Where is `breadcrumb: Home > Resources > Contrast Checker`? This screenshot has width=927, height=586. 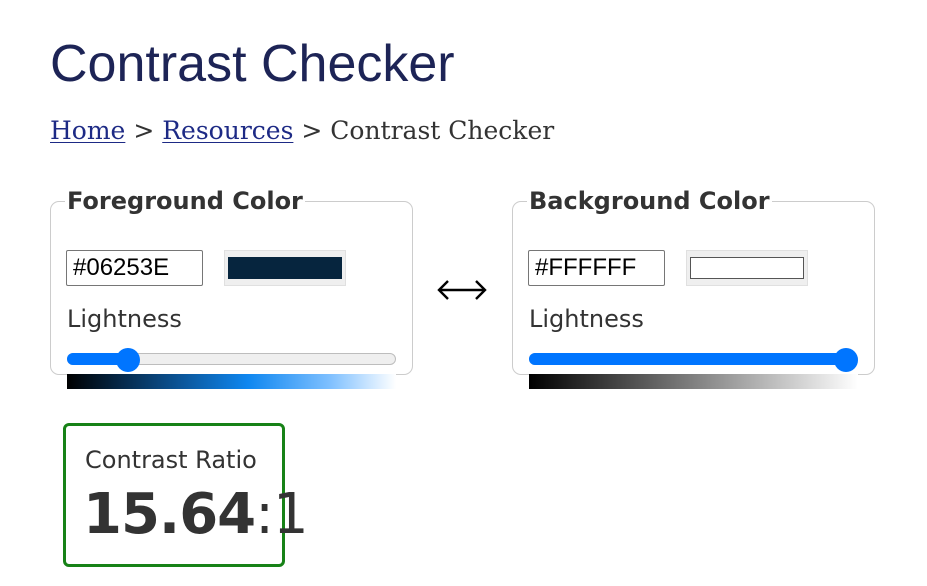 breadcrumb: Home > Resources > Contrast Checker is located at coordinates (302, 131).